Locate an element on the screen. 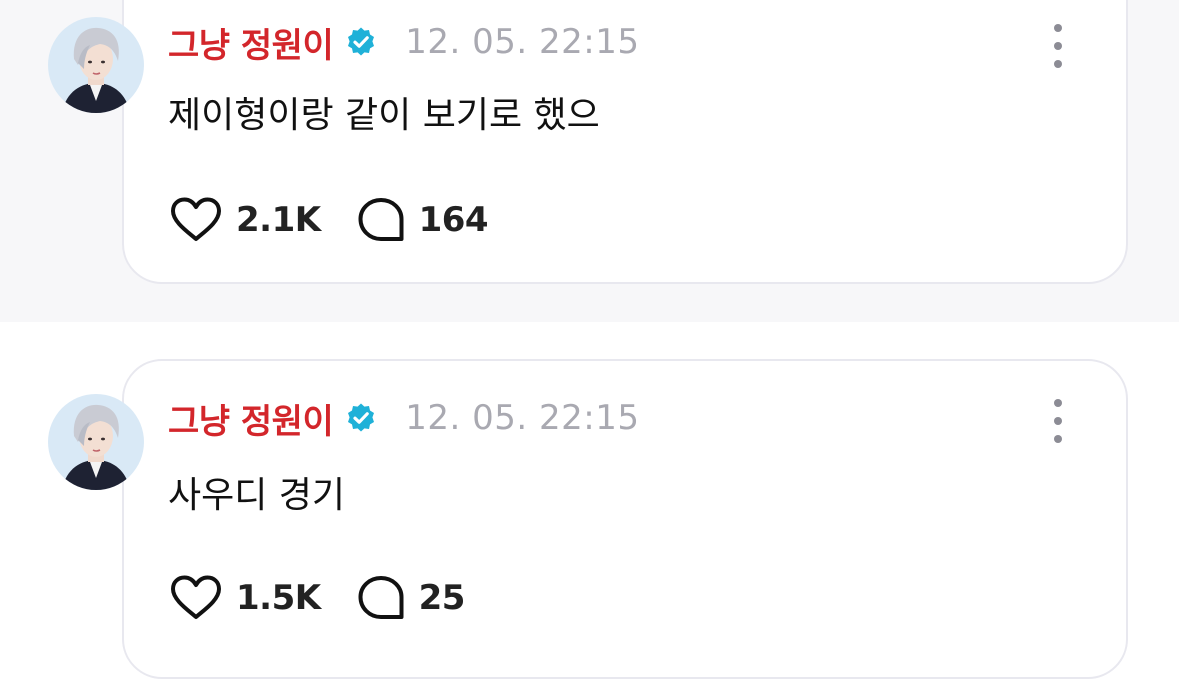  comment-count: 25 is located at coordinates (442, 598).